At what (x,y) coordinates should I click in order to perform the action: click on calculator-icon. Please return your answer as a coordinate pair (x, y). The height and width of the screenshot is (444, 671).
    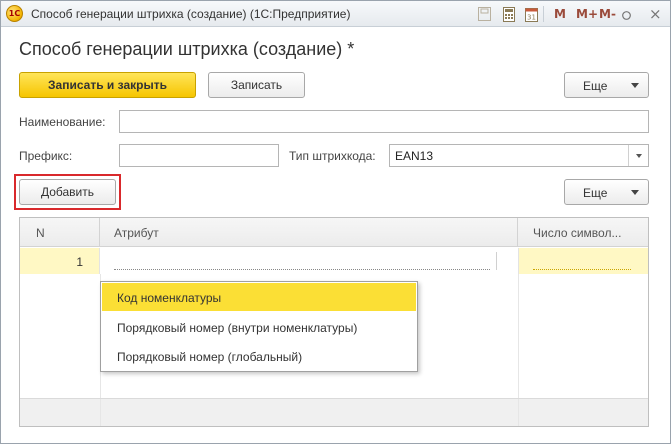
    Looking at the image, I should click on (509, 14).